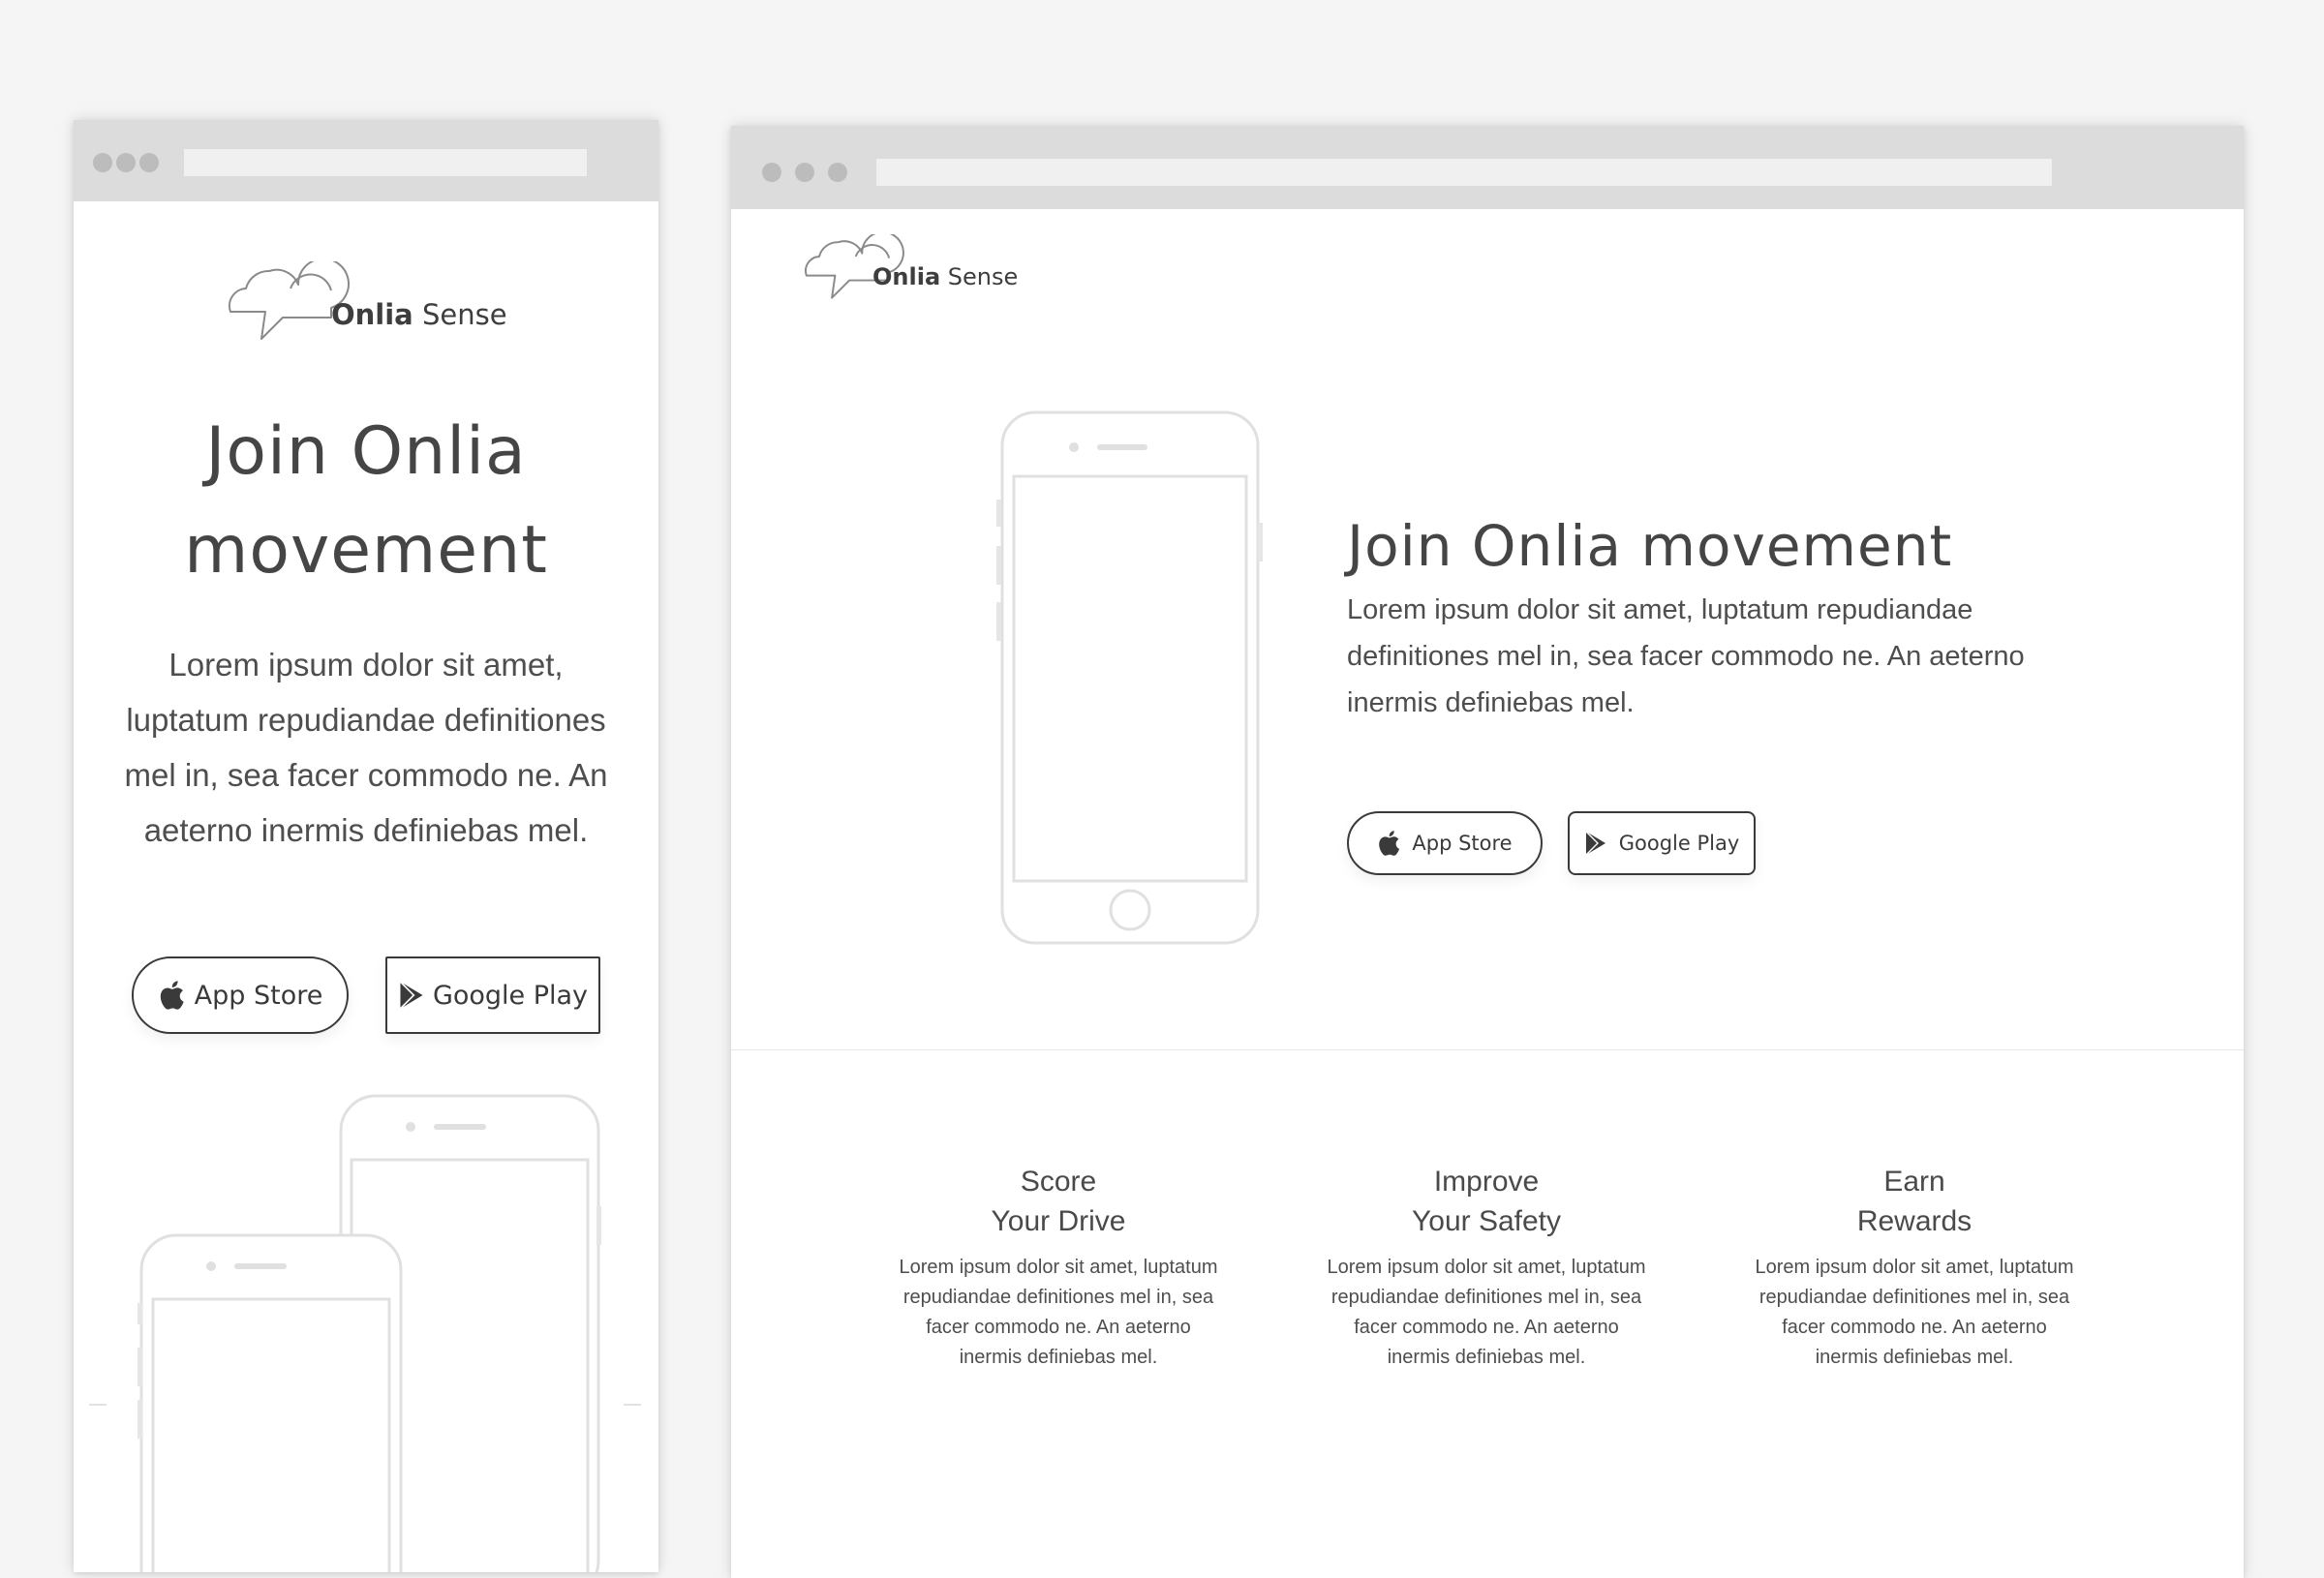 The image size is (2324, 1578). Describe the element at coordinates (1488, 1049) in the screenshot. I see `section-divider` at that location.